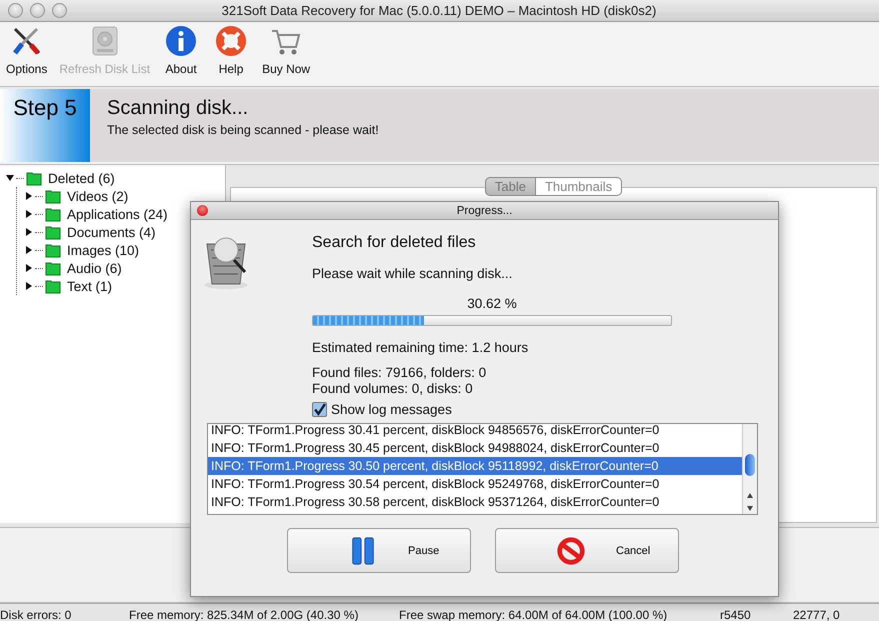 The image size is (879, 621). I want to click on status-text: 22777, 0, so click(816, 614).